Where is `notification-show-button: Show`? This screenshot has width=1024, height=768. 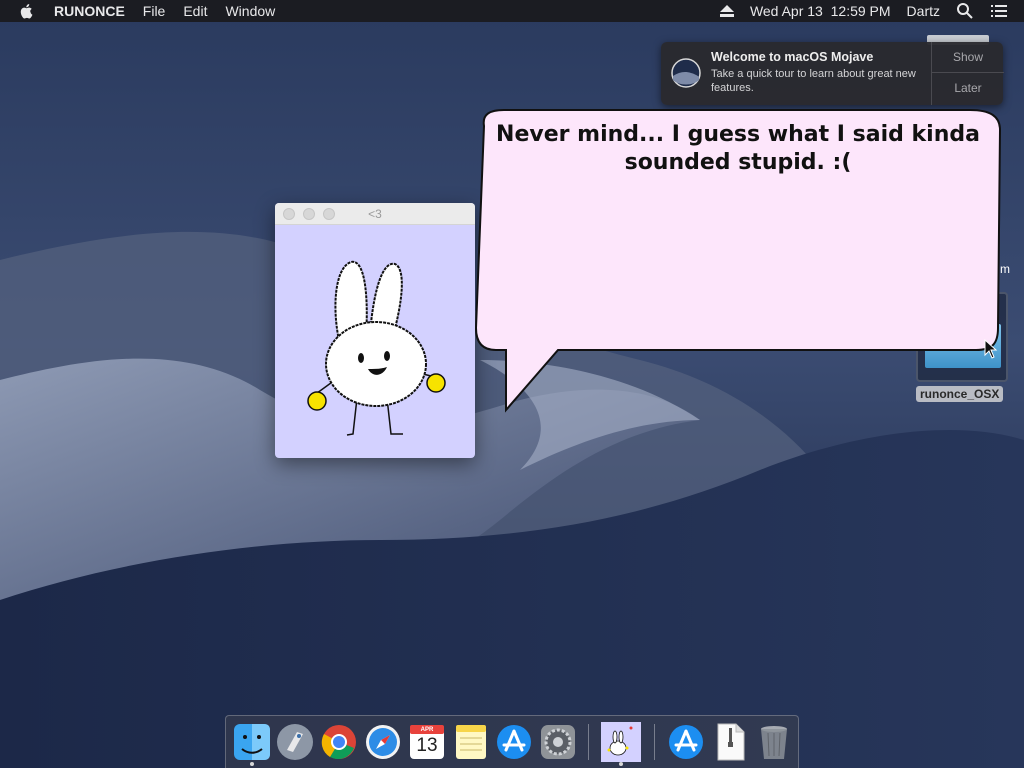 notification-show-button: Show is located at coordinates (968, 57).